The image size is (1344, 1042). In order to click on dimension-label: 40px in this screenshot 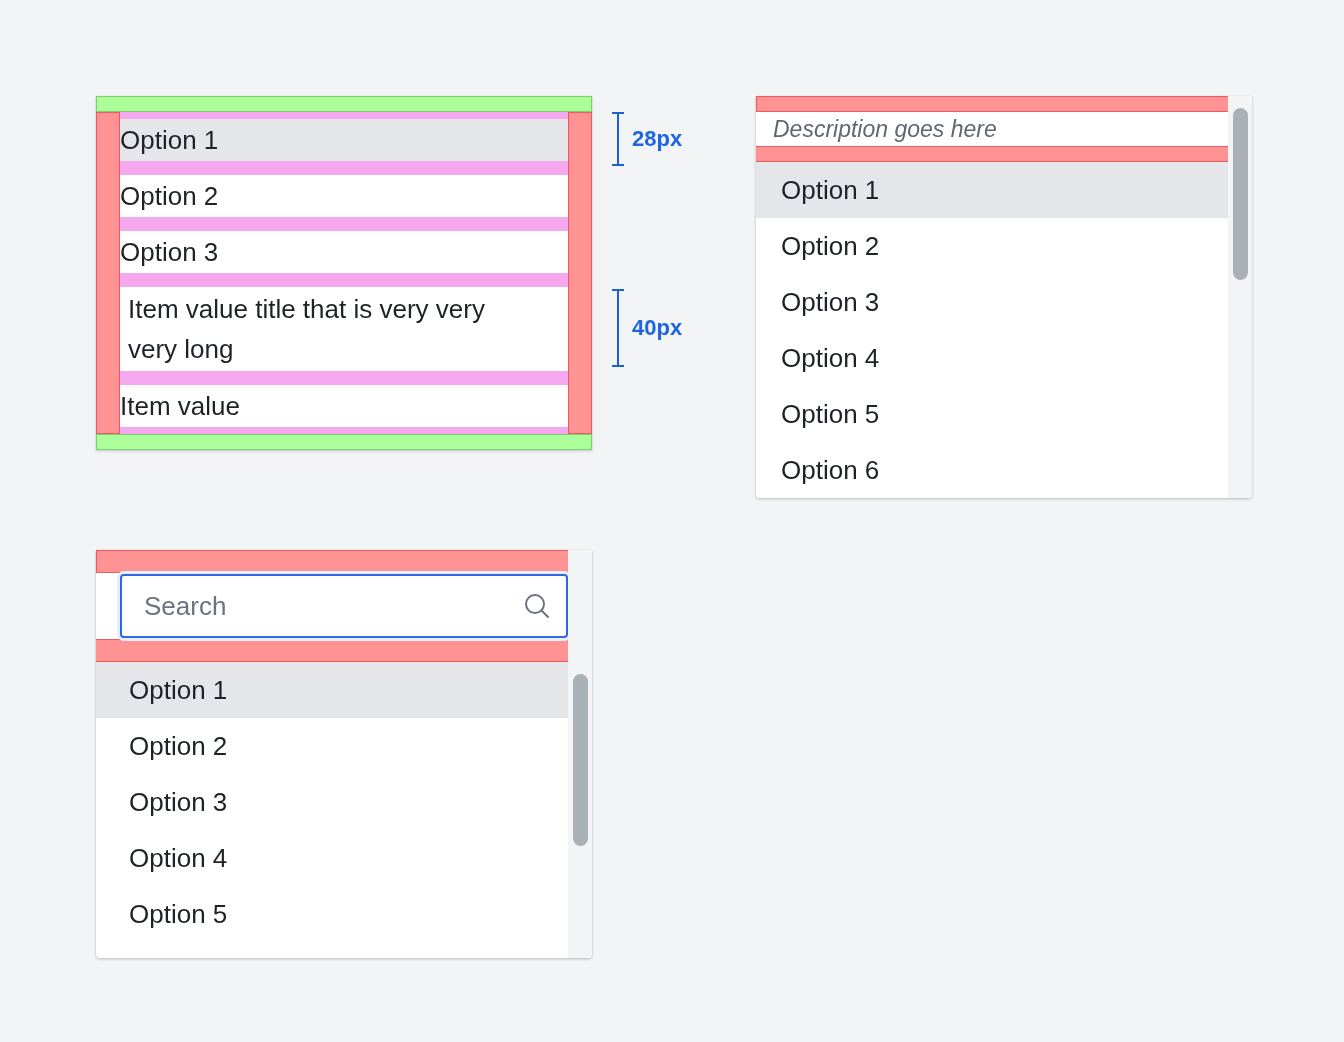, I will do `click(657, 328)`.